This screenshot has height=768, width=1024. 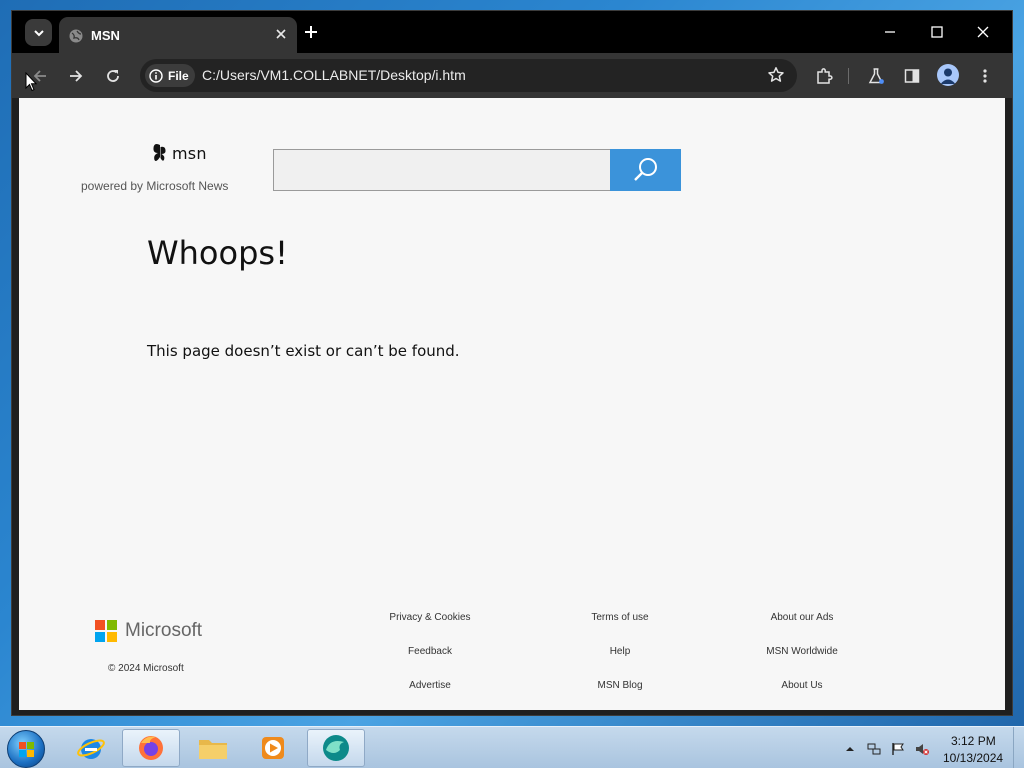 I want to click on taskbar-app-browser, so click(x=336, y=748).